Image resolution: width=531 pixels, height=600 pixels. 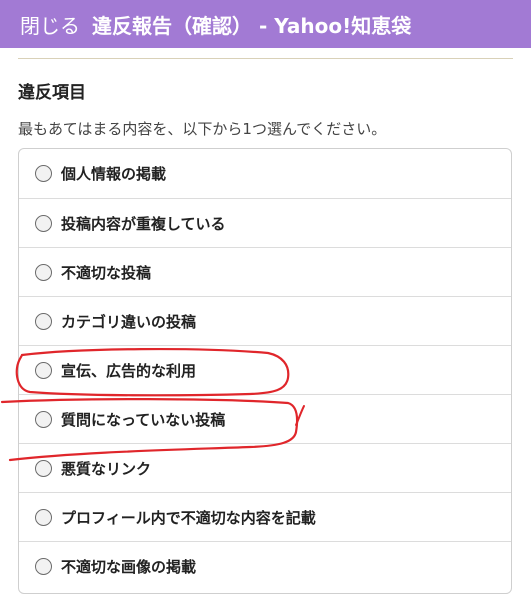 What do you see at coordinates (143, 223) in the screenshot?
I see `option-label: 投稿内容が重複している` at bounding box center [143, 223].